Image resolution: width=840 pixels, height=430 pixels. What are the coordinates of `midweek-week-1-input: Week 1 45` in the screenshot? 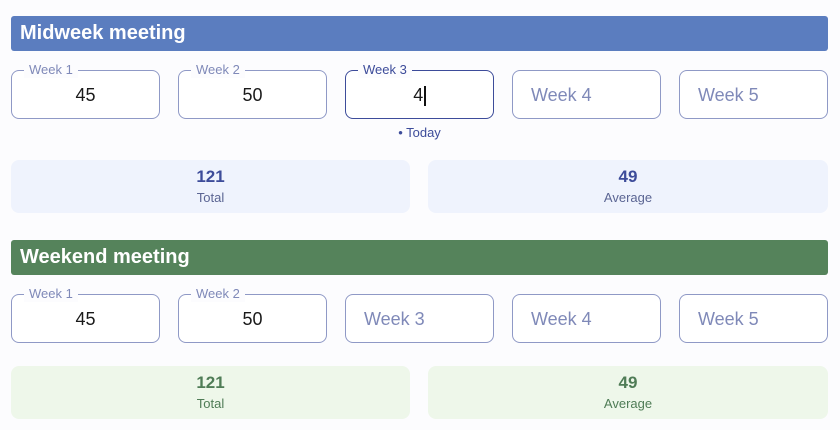 It's located at (85, 90).